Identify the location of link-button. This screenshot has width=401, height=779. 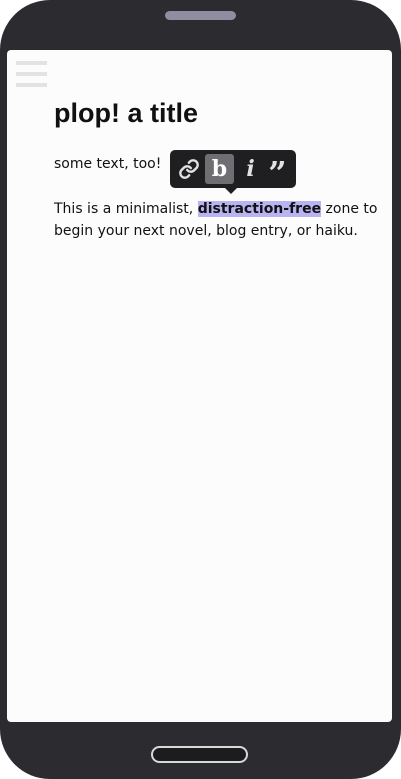
(188, 169).